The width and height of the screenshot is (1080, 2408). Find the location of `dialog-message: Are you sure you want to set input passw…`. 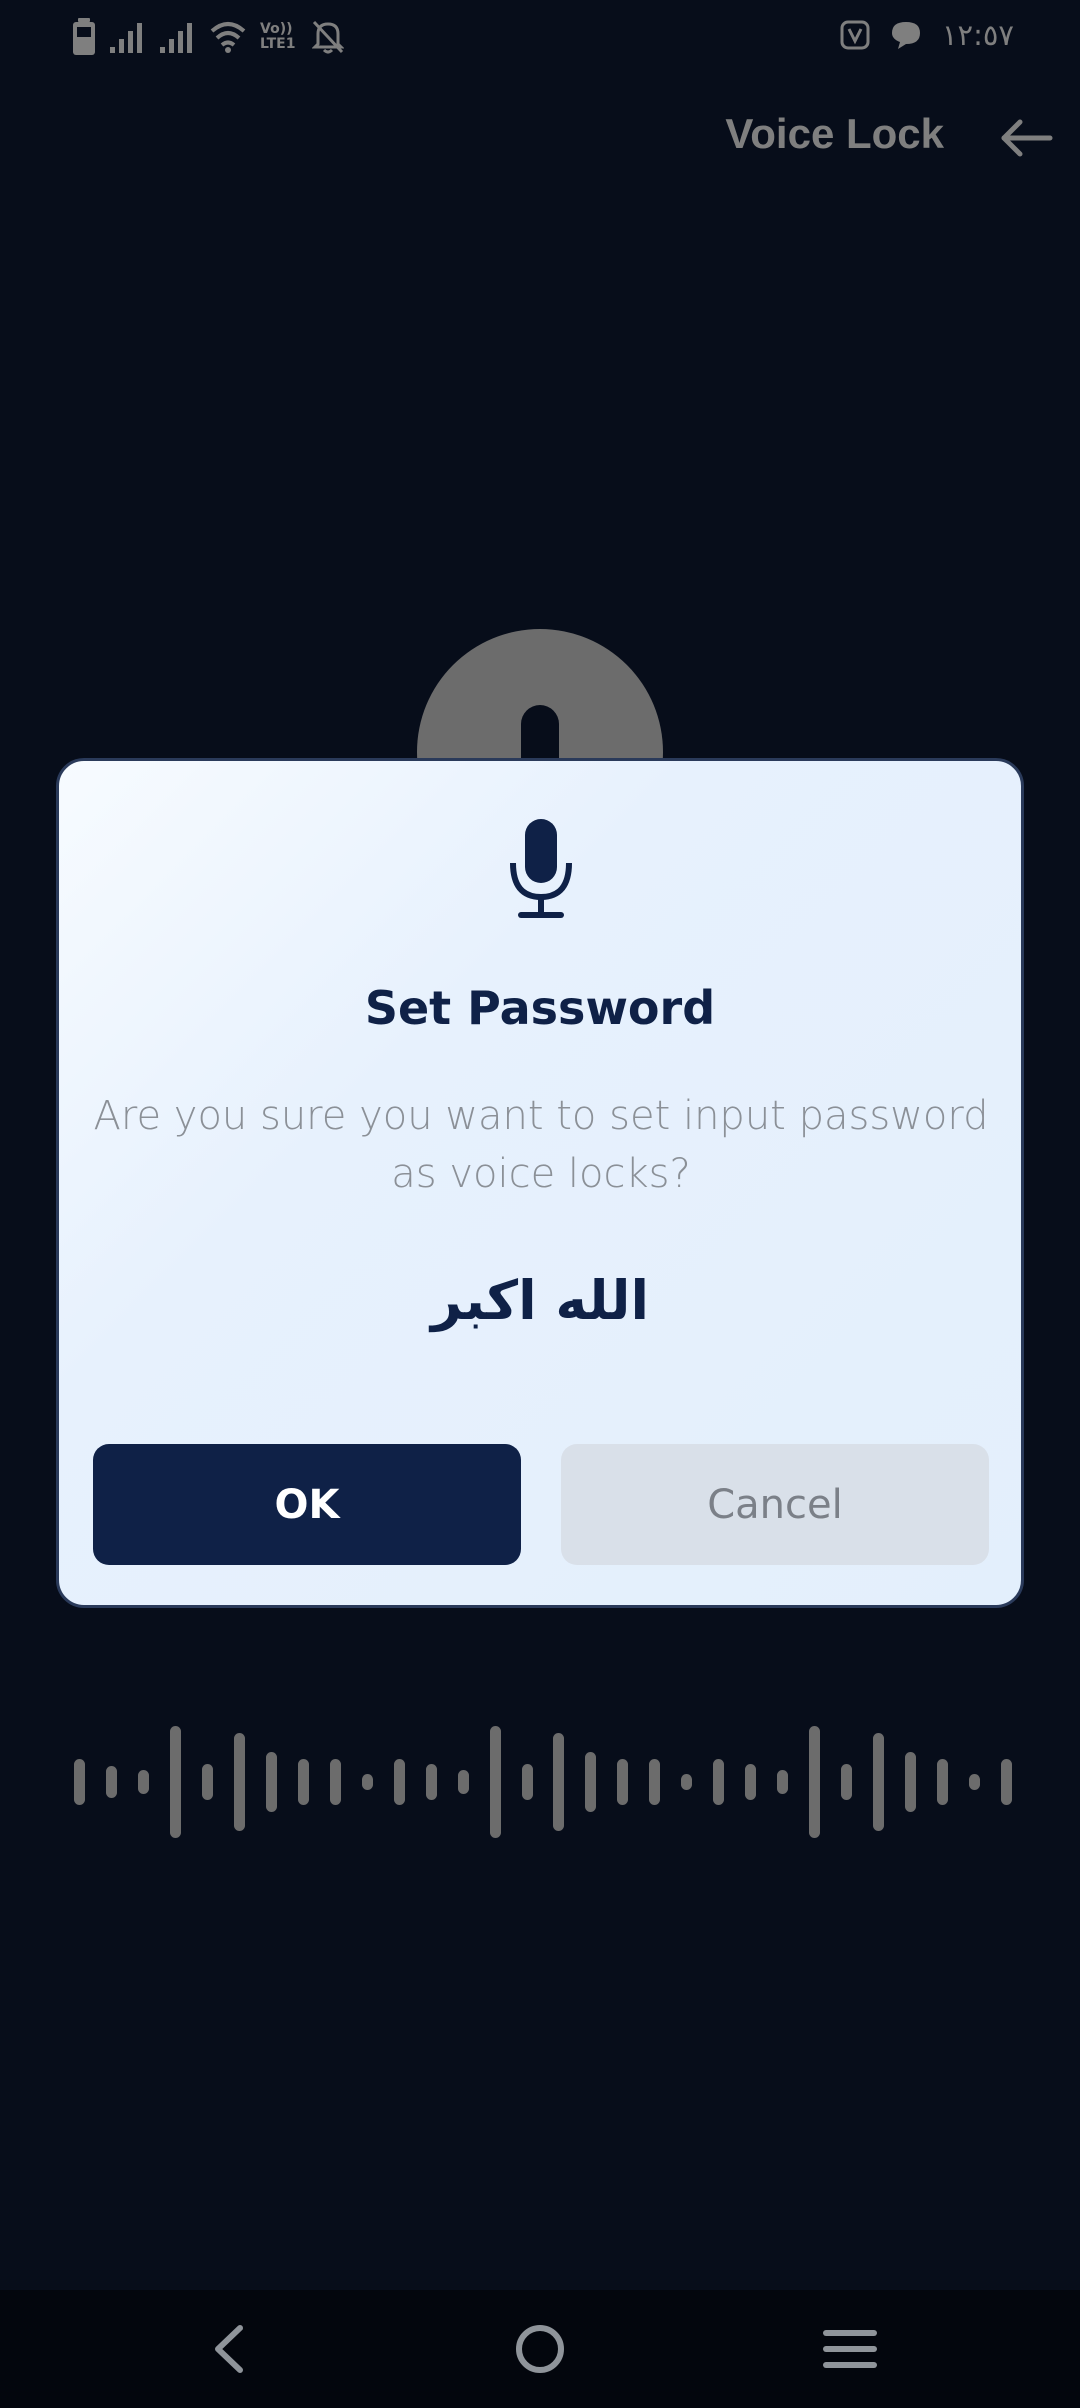

dialog-message: Are you sure you want to set input passw… is located at coordinates (541, 1145).